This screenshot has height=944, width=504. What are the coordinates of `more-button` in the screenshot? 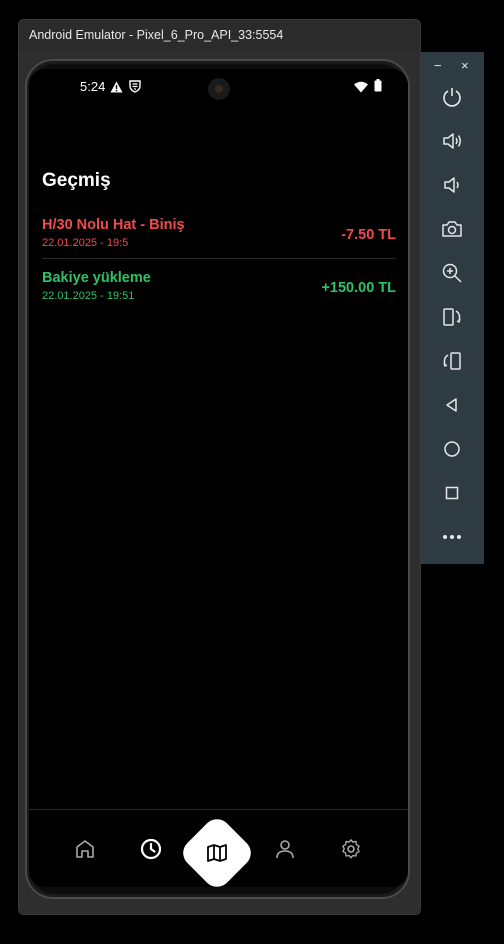 It's located at (452, 539).